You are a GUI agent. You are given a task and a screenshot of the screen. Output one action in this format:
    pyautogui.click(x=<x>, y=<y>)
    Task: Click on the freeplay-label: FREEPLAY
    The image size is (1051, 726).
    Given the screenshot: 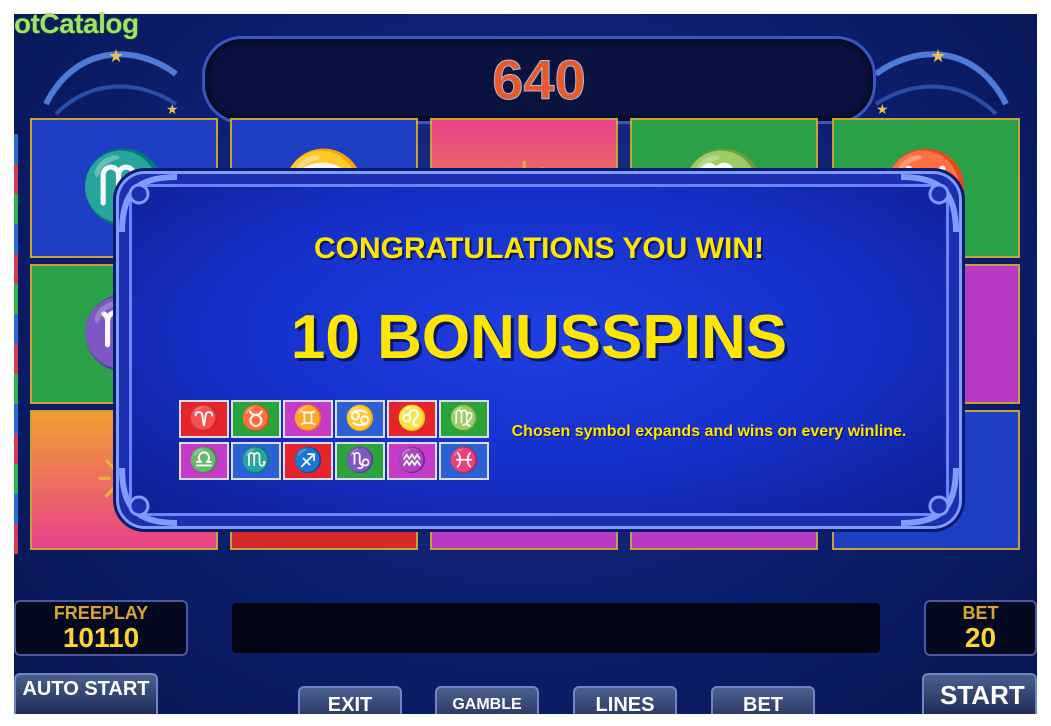 What is the action you would take?
    pyautogui.click(x=101, y=613)
    